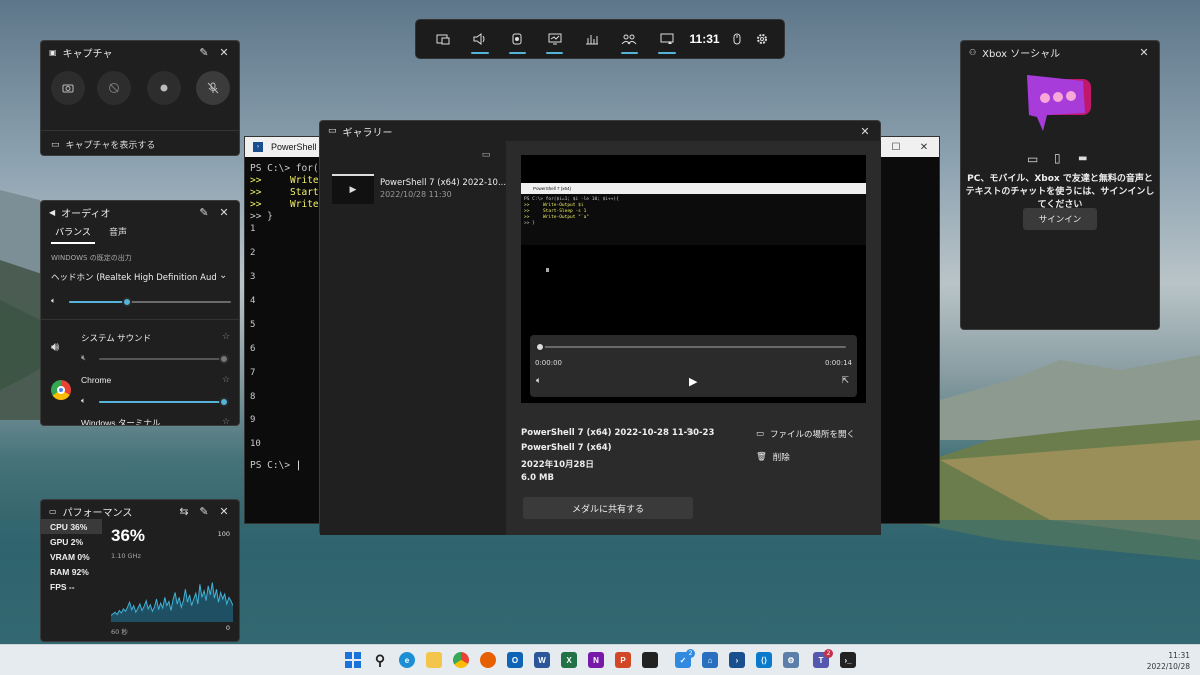  I want to click on search-icon: ⚲, so click(380, 660).